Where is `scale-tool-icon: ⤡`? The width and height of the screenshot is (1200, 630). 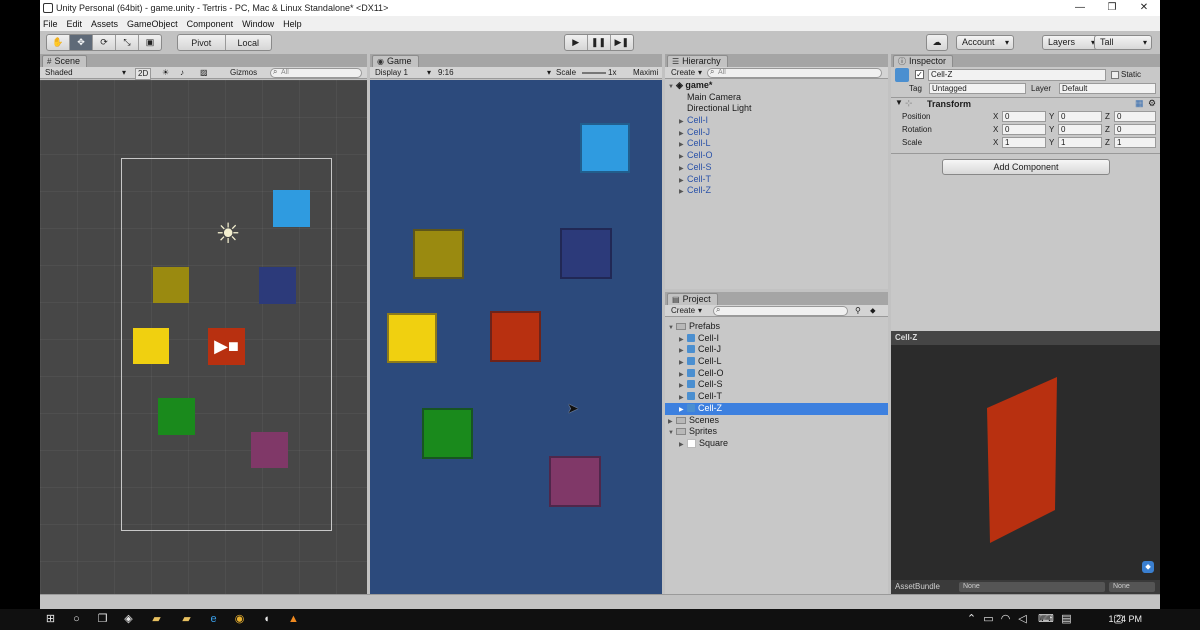 scale-tool-icon: ⤡ is located at coordinates (127, 42).